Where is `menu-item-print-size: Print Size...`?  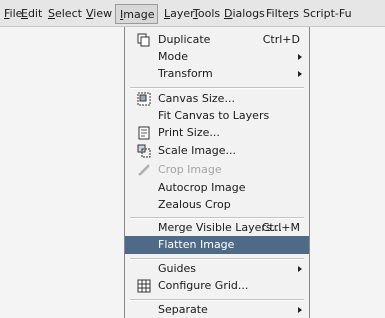 menu-item-print-size: Print Size... is located at coordinates (217, 133).